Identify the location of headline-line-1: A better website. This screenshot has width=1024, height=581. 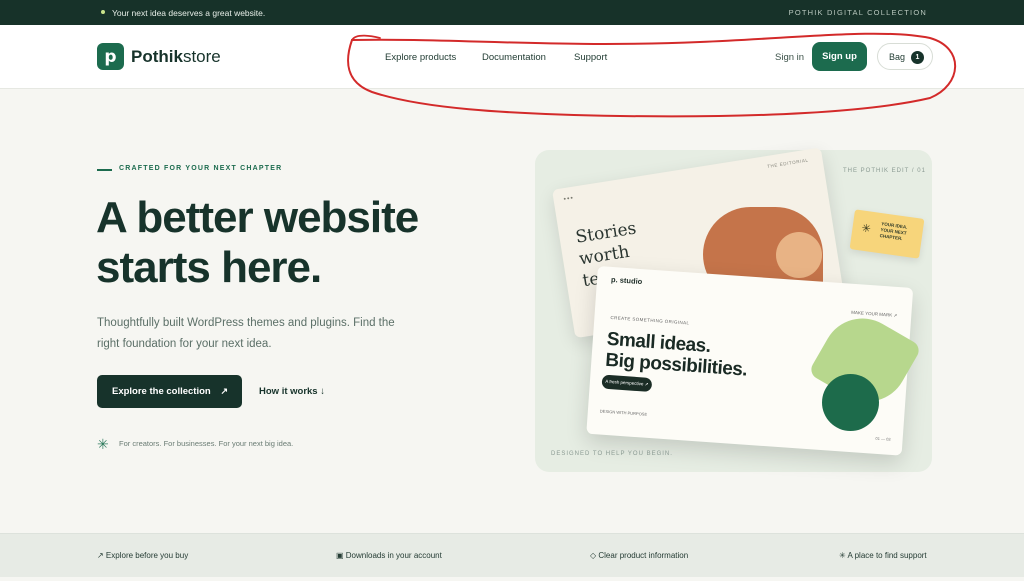
(257, 217).